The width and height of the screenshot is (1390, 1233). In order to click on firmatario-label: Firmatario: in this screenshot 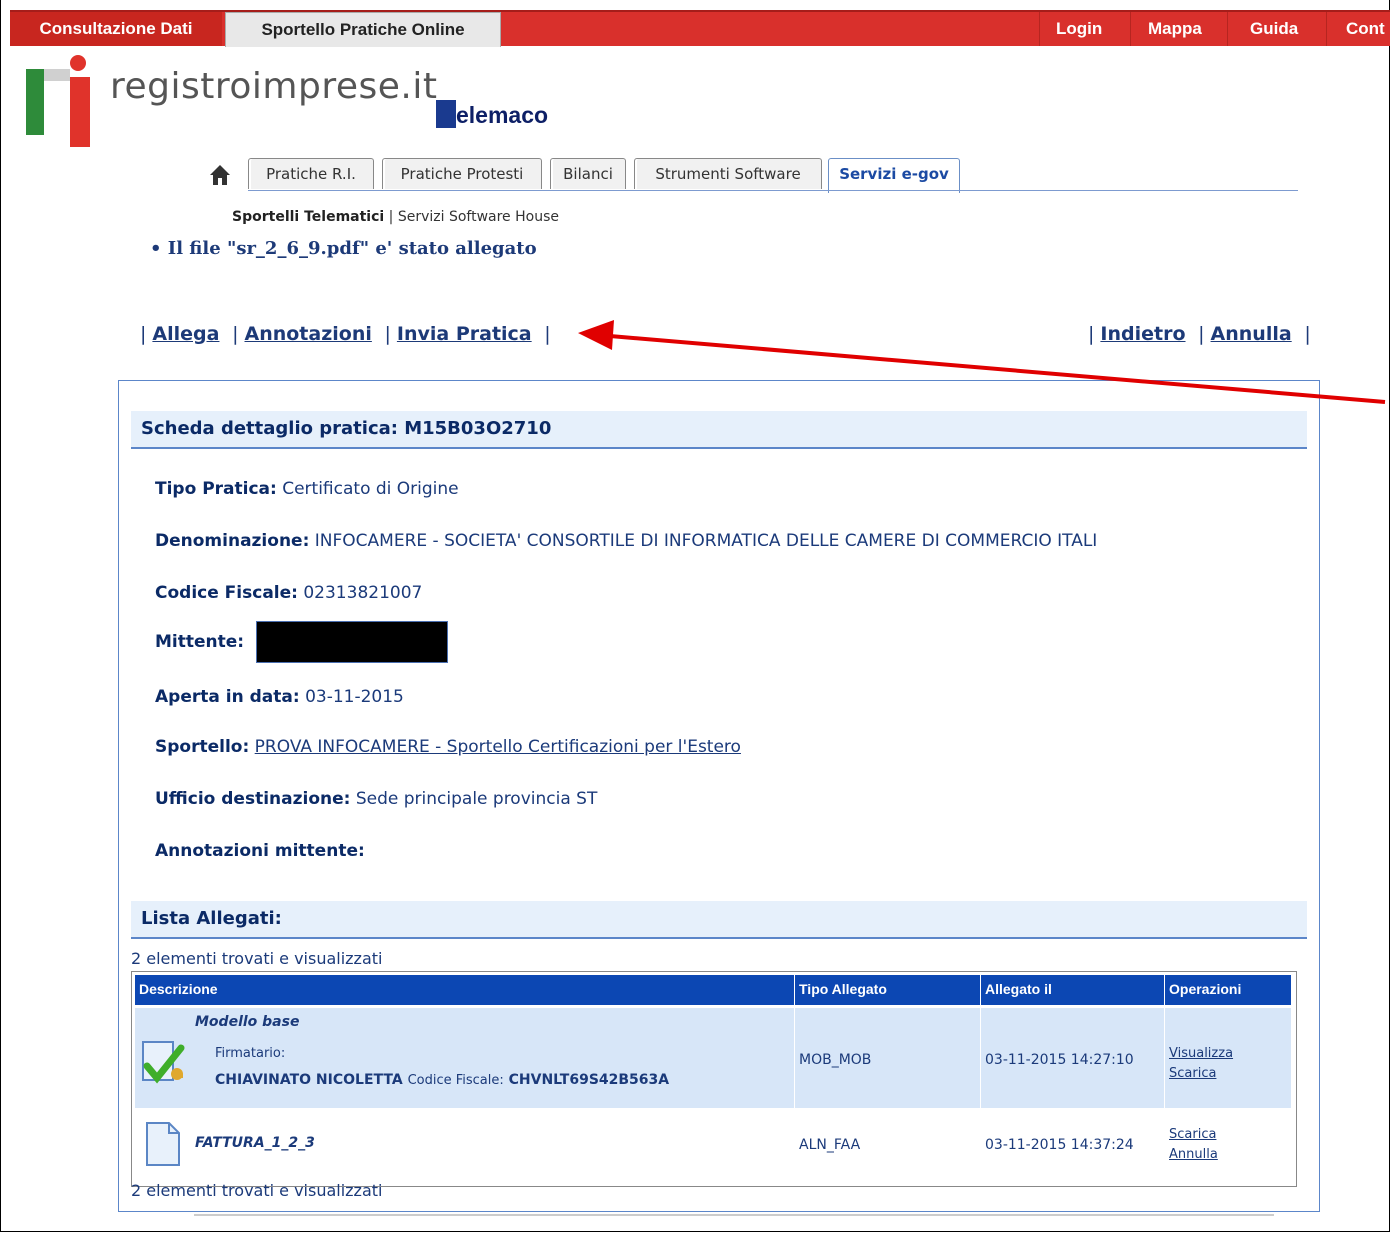, I will do `click(250, 1053)`.